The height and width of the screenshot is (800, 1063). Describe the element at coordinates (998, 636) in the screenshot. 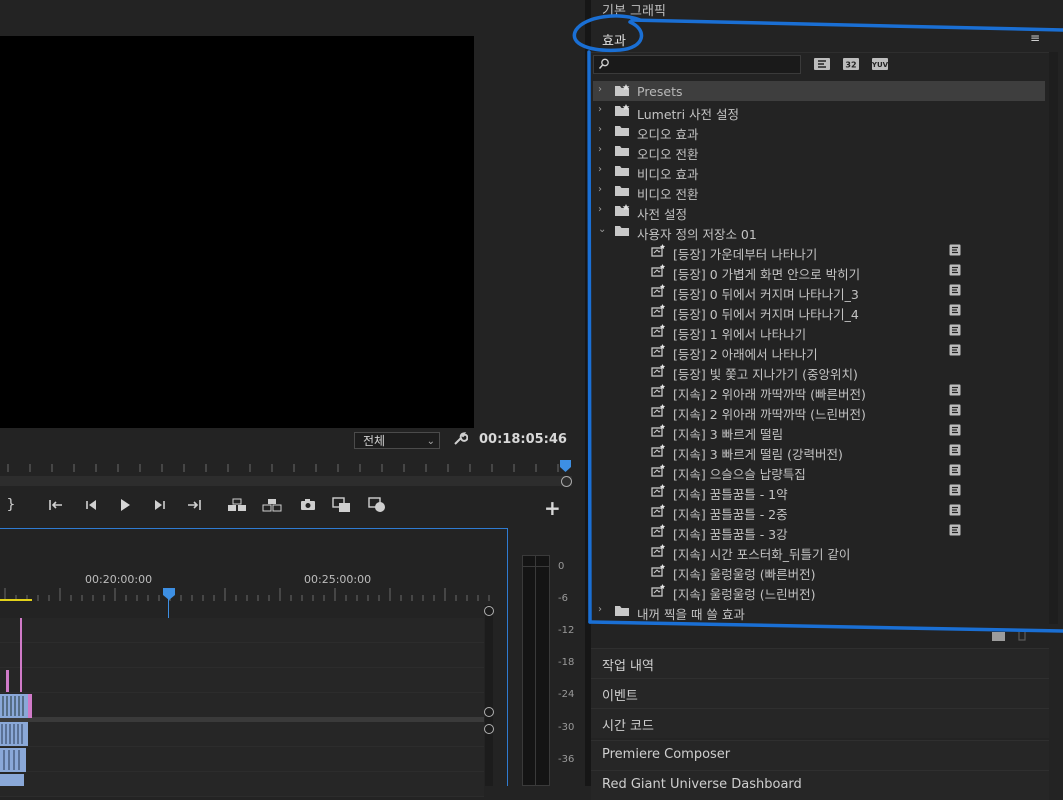

I see `new-bin-icon` at that location.